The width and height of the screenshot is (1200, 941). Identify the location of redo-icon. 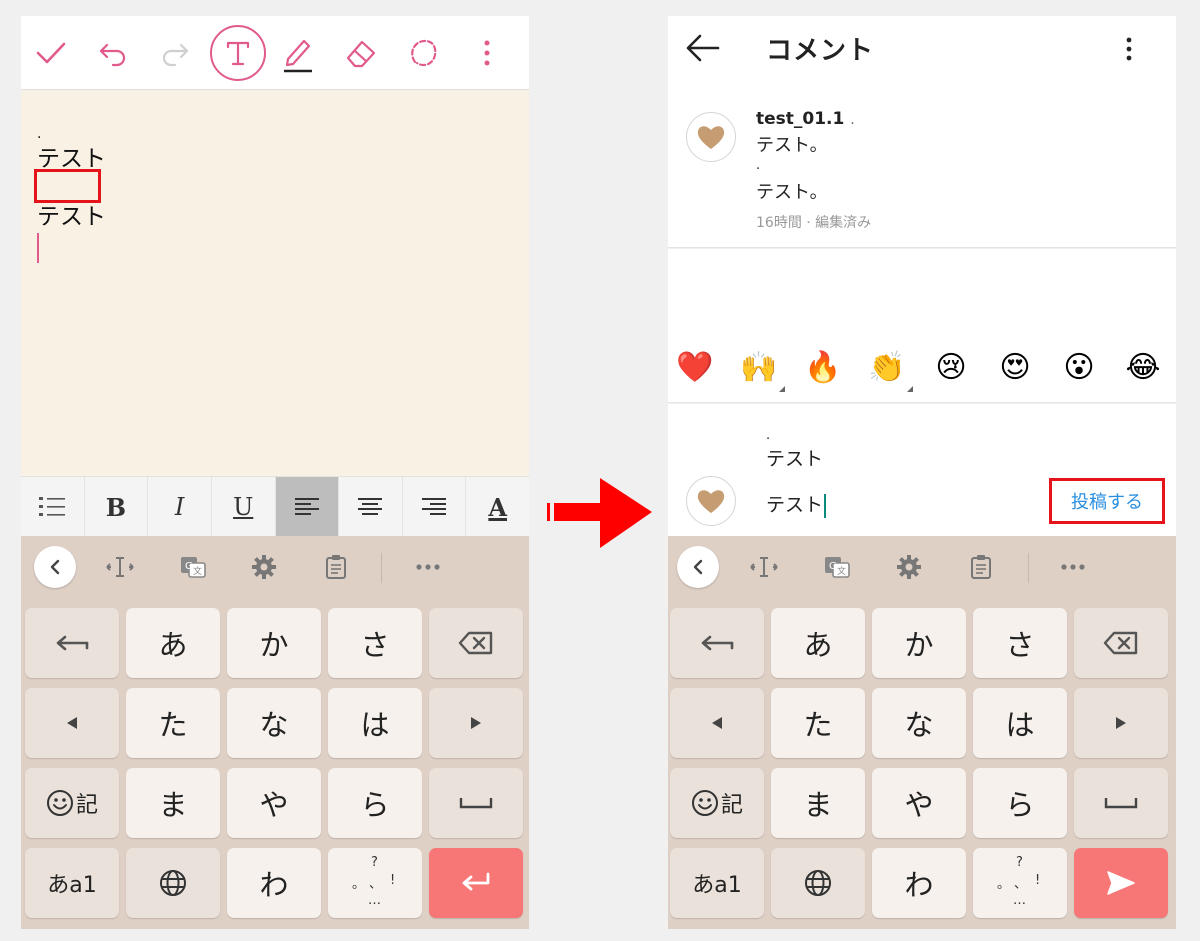
(175, 53).